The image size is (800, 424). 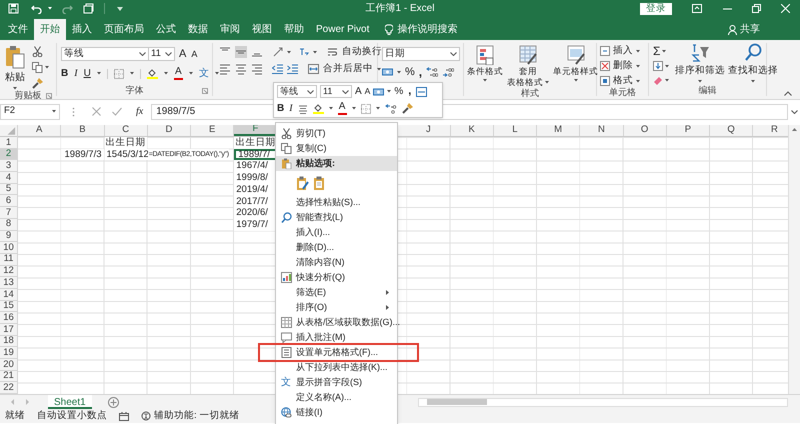 I want to click on ribbon-tab: 页面布局, so click(x=124, y=29).